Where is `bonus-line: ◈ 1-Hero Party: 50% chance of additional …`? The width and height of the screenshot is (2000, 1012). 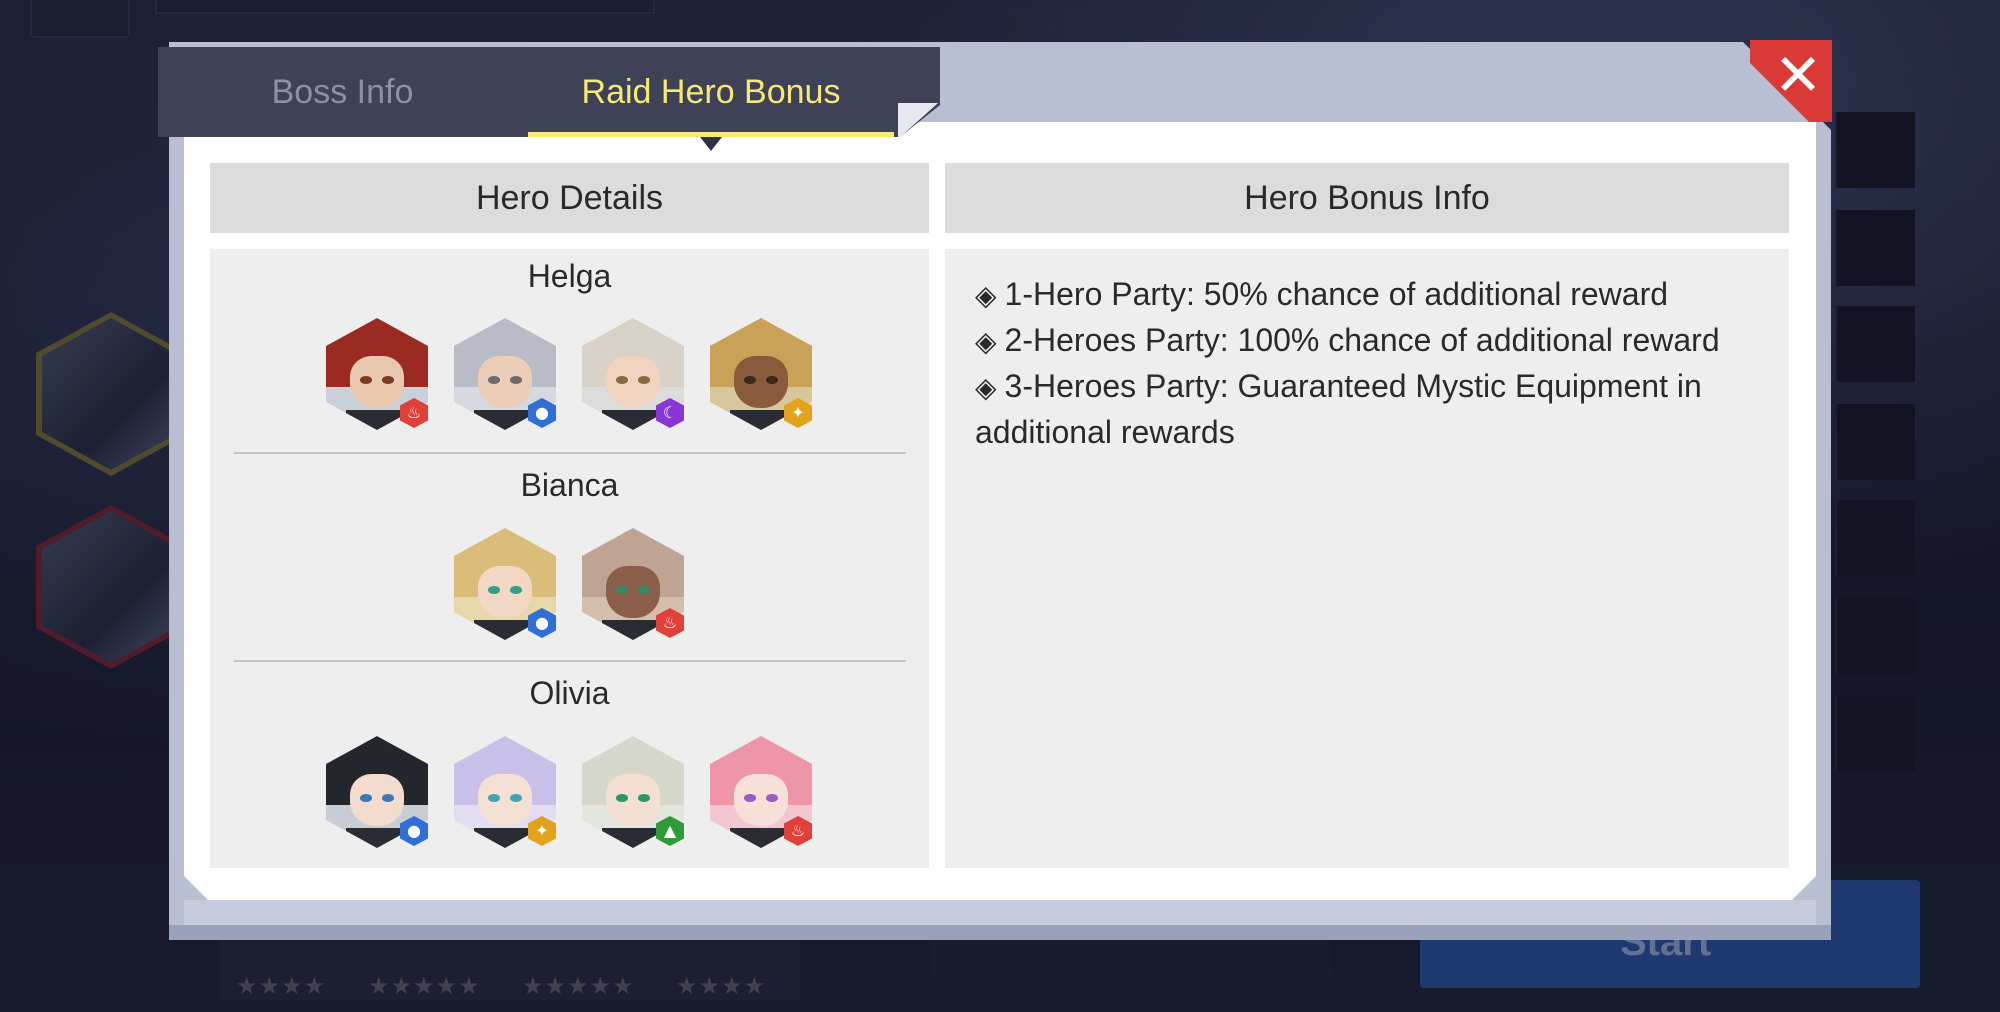 bonus-line: ◈ 1-Hero Party: 50% chance of additional … is located at coordinates (1375, 295).